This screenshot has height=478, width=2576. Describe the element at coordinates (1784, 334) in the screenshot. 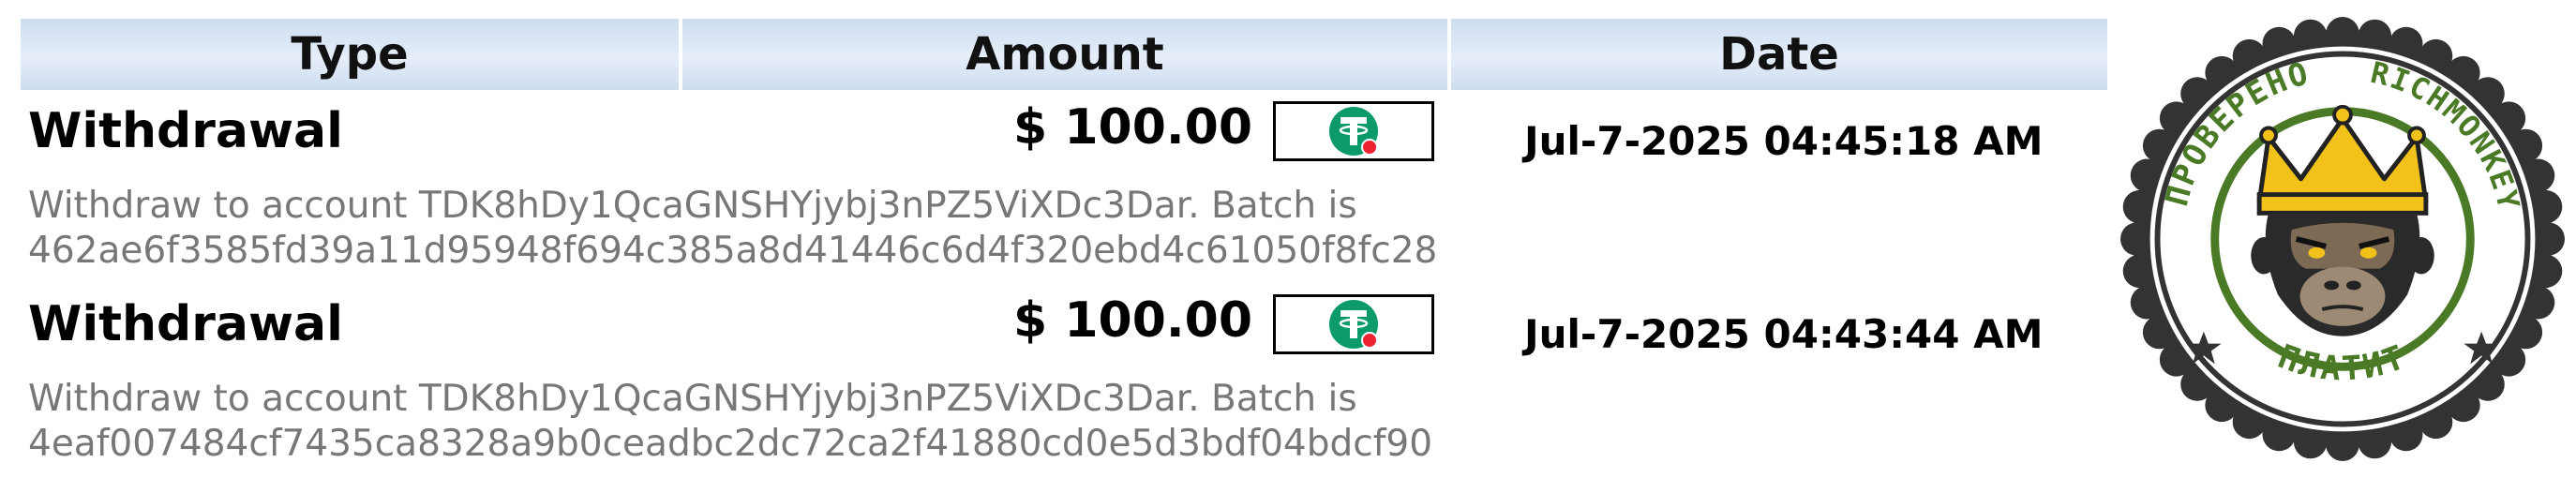

I see `transaction-date: Jul-7-2025 04:43:44 AM` at that location.